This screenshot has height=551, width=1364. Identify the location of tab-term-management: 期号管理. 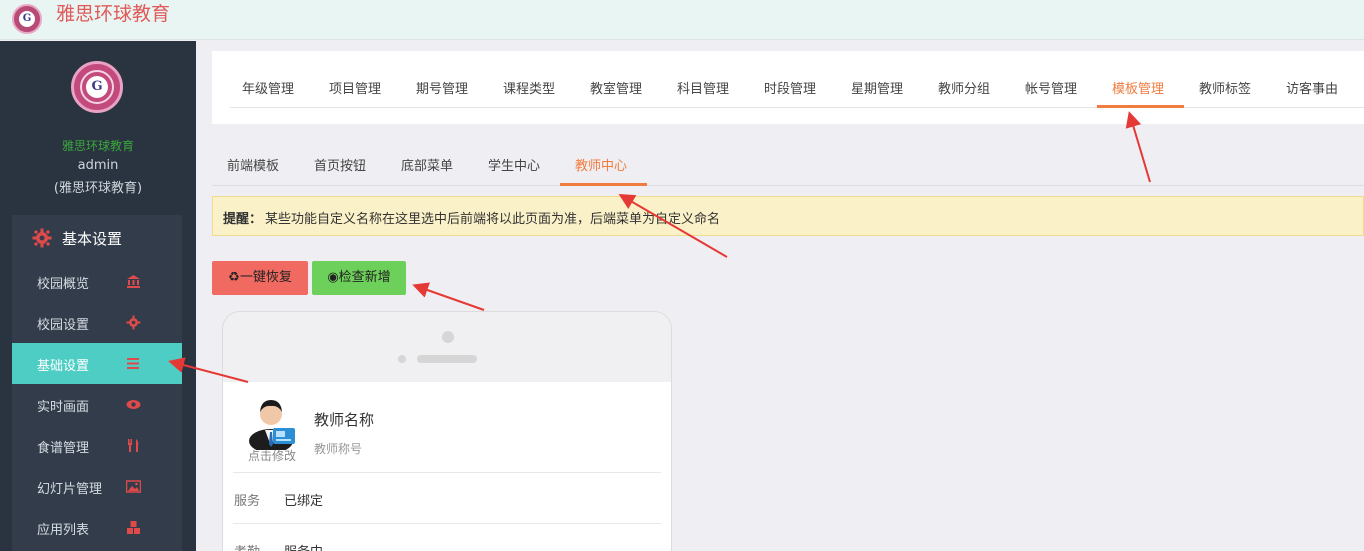
(442, 87).